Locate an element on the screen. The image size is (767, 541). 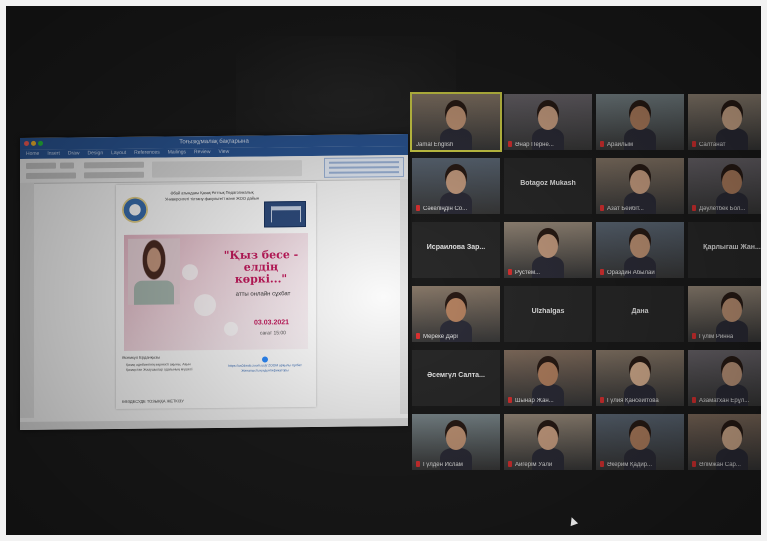
word-status-bar is located at coordinates (214, 424).